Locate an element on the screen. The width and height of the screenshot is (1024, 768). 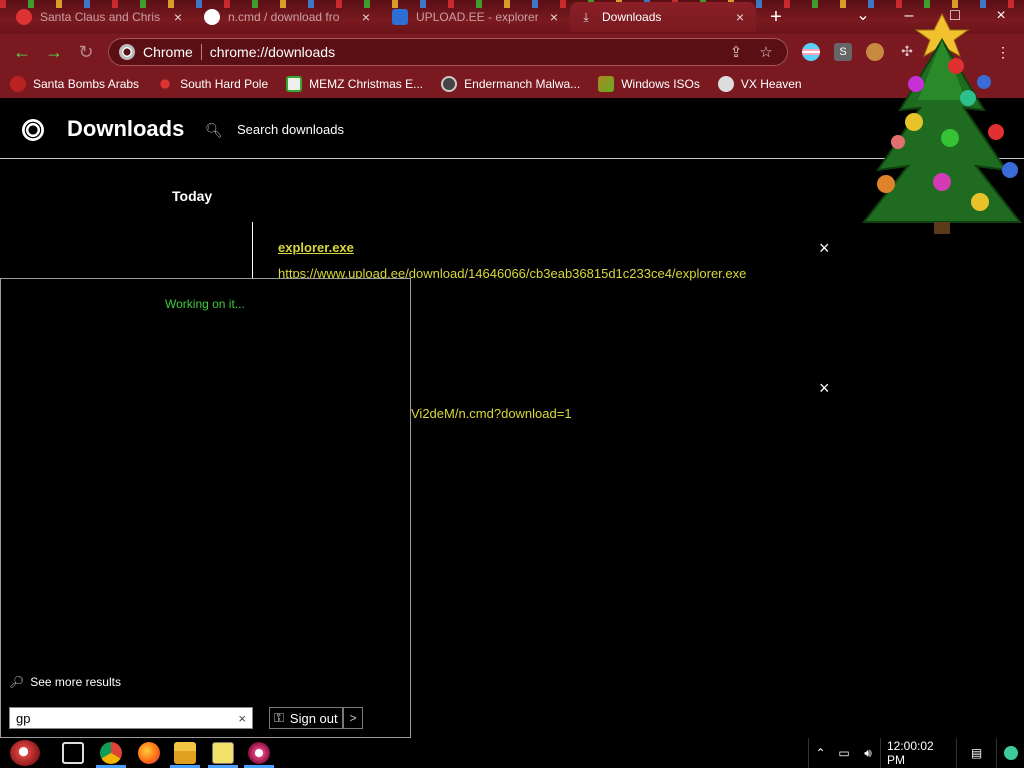
divider is located at coordinates (201, 52).